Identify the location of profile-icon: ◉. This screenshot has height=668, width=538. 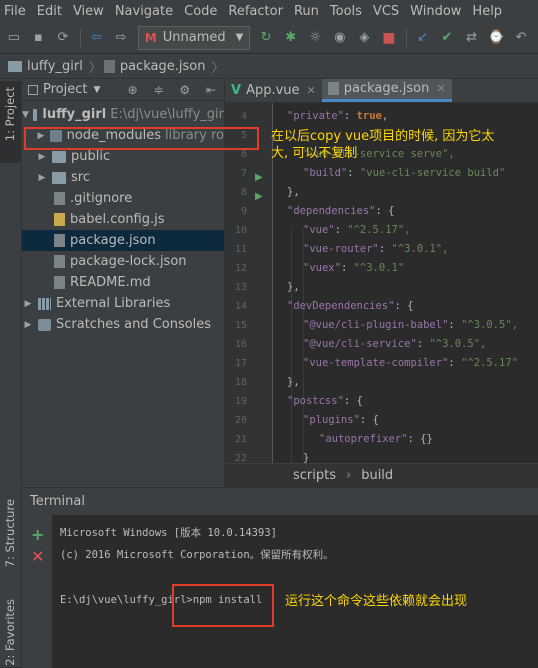
(340, 38).